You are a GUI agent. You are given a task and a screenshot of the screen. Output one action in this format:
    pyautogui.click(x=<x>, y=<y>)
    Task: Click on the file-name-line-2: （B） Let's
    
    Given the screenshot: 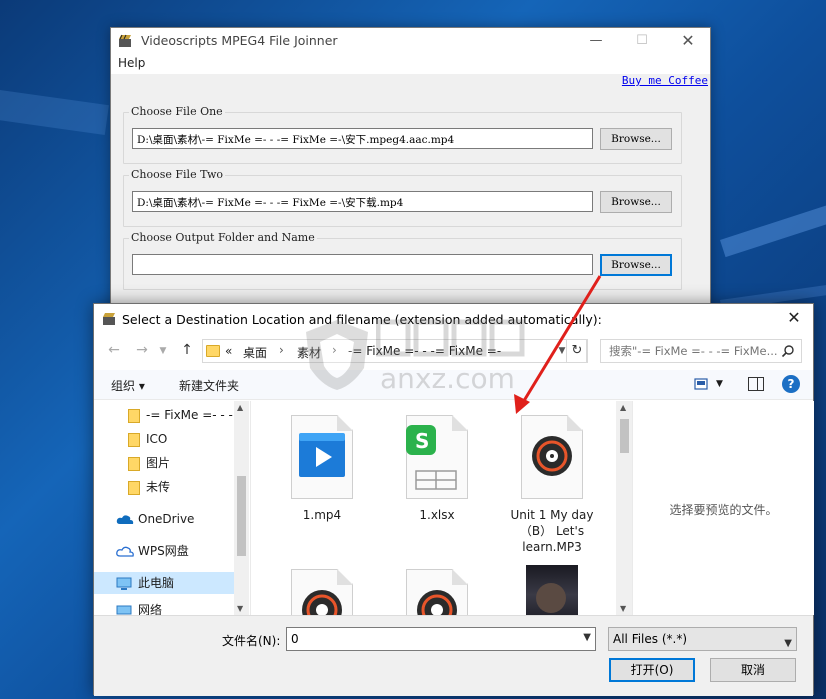 What is the action you would take?
    pyautogui.click(x=552, y=531)
    